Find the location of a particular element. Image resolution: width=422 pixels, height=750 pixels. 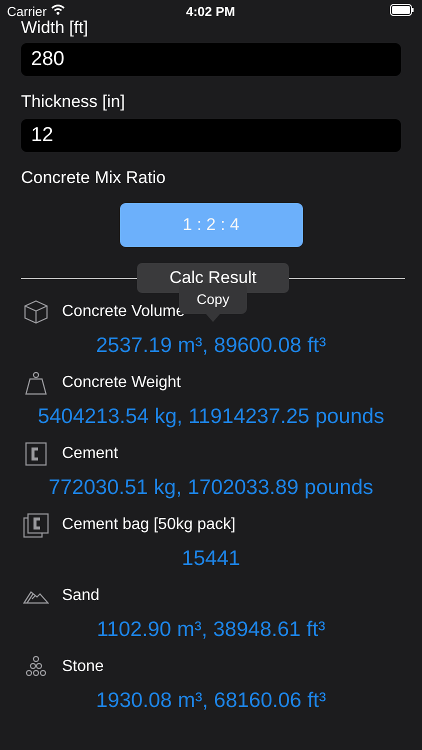

result-value: 5404213.54 kg, 11914237.25 pounds is located at coordinates (211, 417).